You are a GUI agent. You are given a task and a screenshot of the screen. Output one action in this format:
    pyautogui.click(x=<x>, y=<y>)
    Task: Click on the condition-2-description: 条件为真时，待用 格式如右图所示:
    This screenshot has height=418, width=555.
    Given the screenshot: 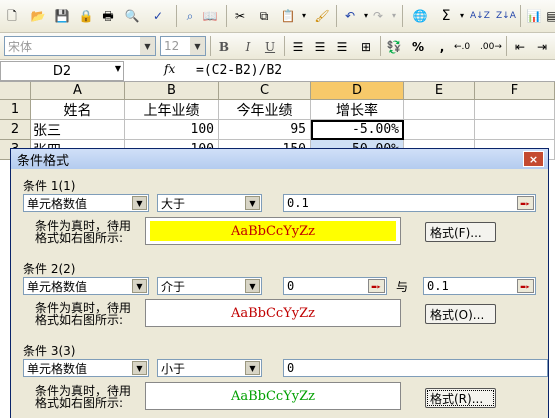 What is the action you would take?
    pyautogui.click(x=83, y=314)
    